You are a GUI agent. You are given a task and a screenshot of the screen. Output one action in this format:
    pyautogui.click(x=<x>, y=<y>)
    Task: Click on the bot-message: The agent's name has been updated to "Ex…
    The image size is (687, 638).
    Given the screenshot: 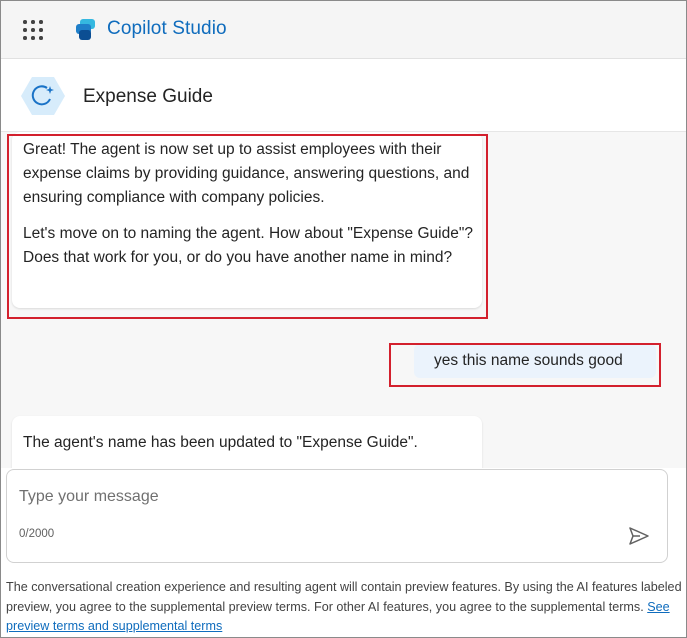 What is the action you would take?
    pyautogui.click(x=247, y=442)
    